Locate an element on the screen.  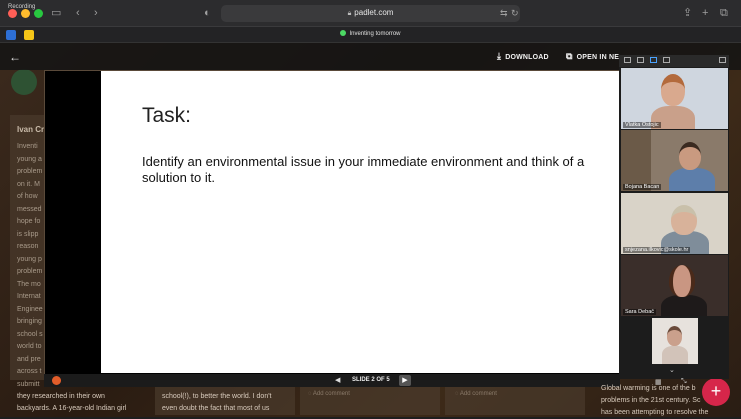
back-nav-icon: ‹ is located at coordinates (78, 13).